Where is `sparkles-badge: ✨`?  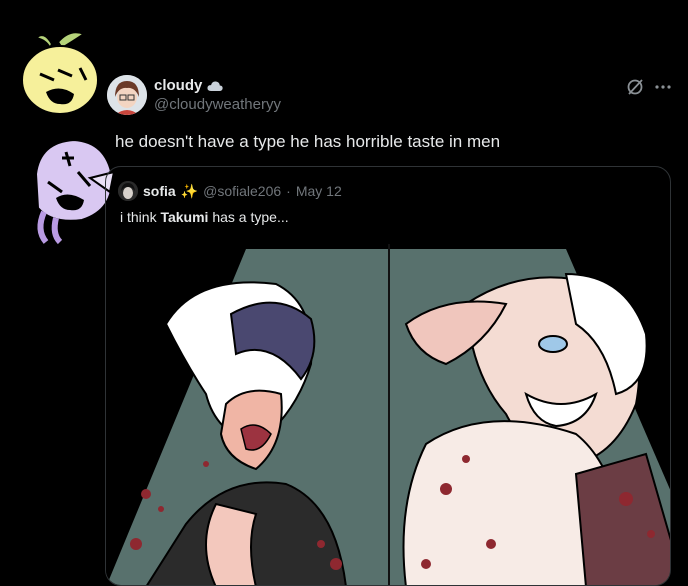 sparkles-badge: ✨ is located at coordinates (189, 190).